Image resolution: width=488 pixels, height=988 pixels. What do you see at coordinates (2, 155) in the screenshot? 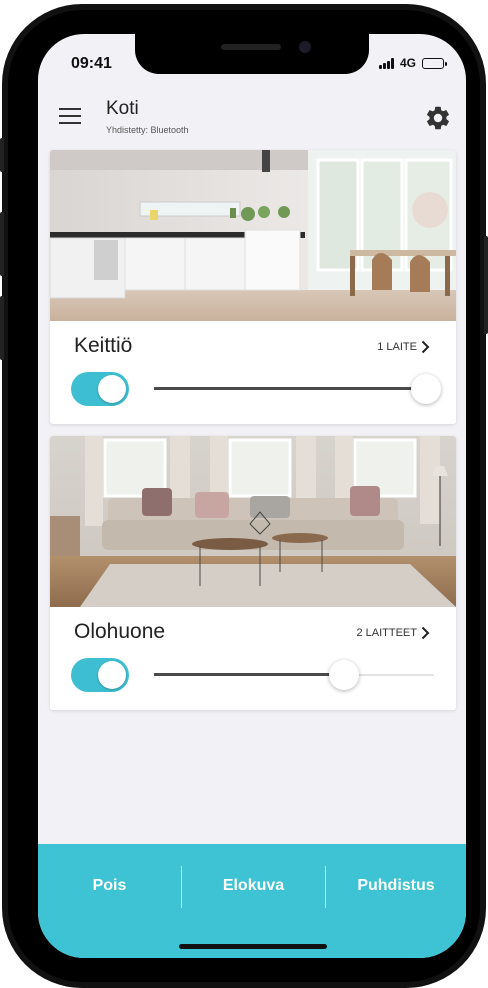
I see `silent-switch` at bounding box center [2, 155].